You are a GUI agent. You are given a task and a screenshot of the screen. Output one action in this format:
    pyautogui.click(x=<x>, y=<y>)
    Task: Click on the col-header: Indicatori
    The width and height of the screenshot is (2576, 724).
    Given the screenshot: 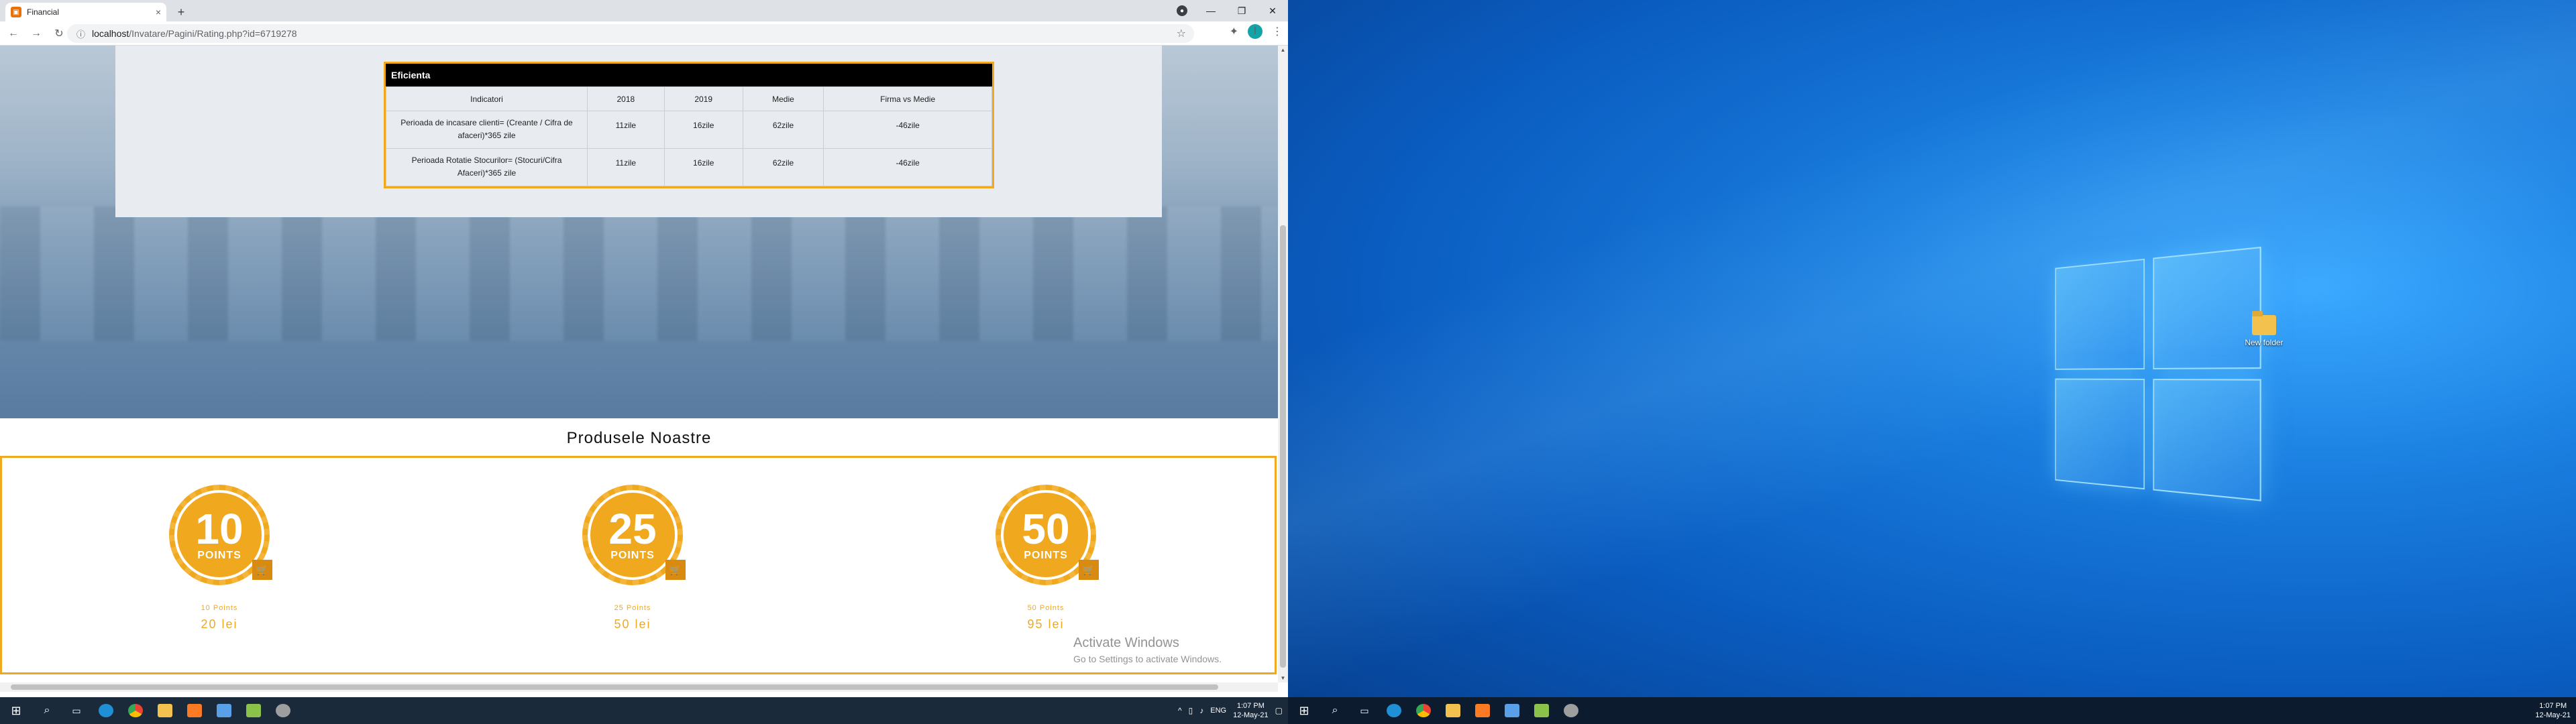 What is the action you would take?
    pyautogui.click(x=487, y=99)
    